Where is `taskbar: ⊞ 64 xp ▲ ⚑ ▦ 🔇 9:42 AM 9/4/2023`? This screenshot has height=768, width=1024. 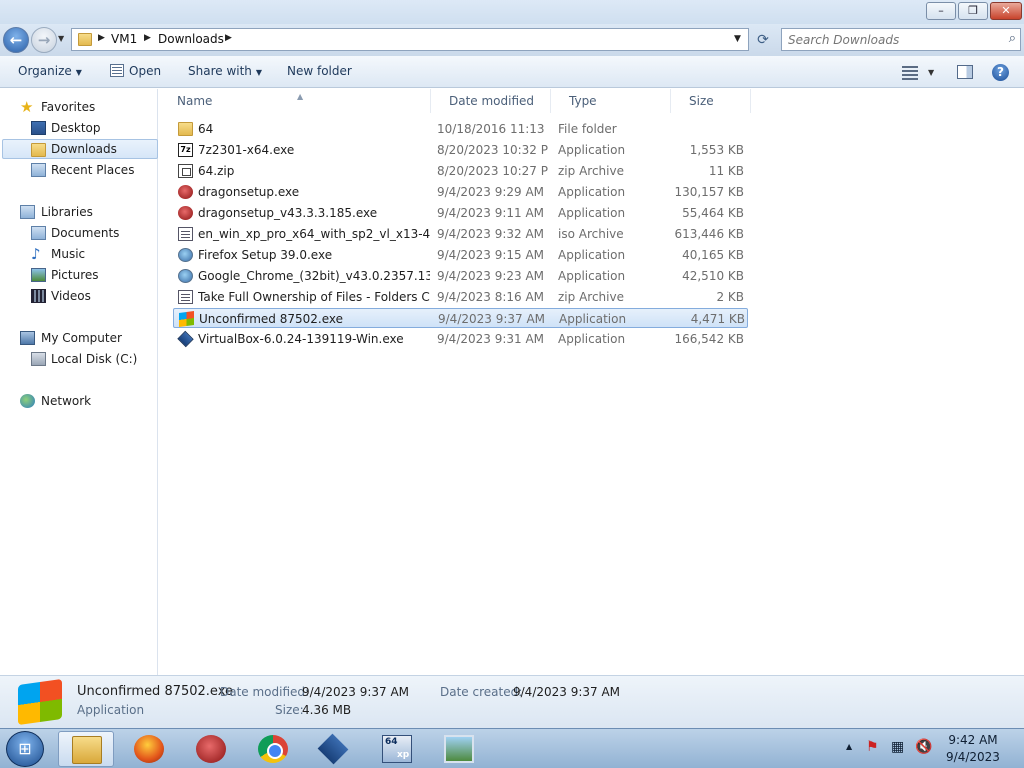 taskbar: ⊞ 64 xp ▲ ⚑ ▦ 🔇 9:42 AM 9/4/2023 is located at coordinates (512, 748).